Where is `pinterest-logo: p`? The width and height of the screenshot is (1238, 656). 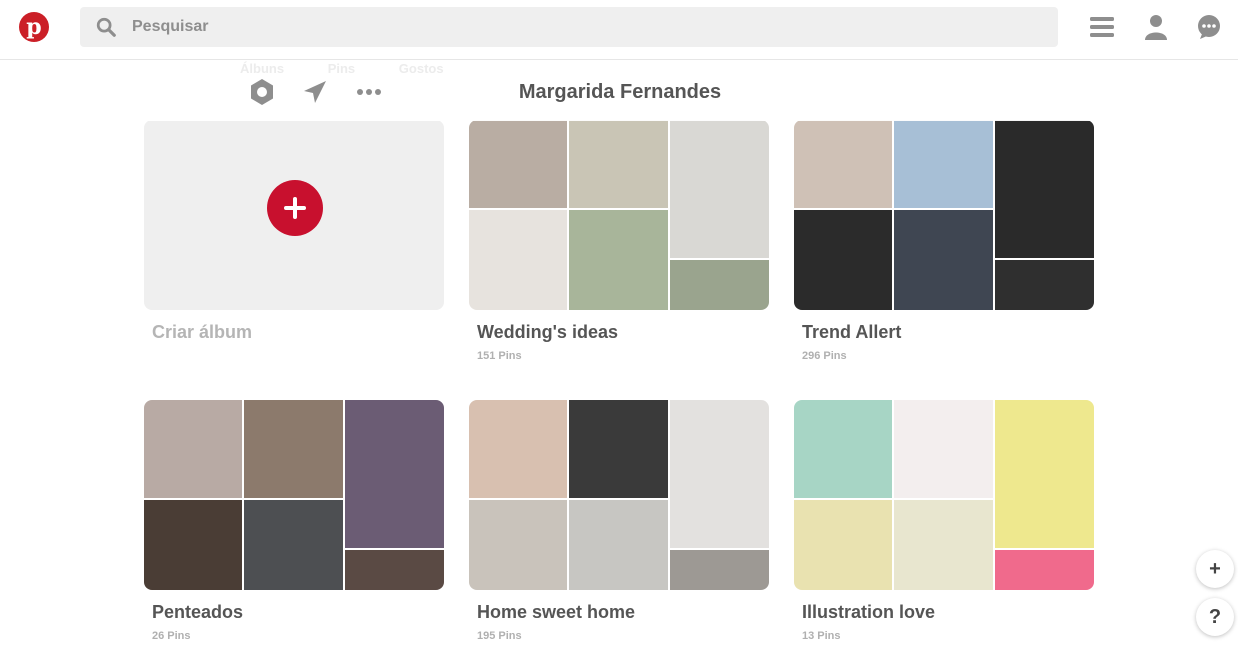 pinterest-logo: p is located at coordinates (34, 27).